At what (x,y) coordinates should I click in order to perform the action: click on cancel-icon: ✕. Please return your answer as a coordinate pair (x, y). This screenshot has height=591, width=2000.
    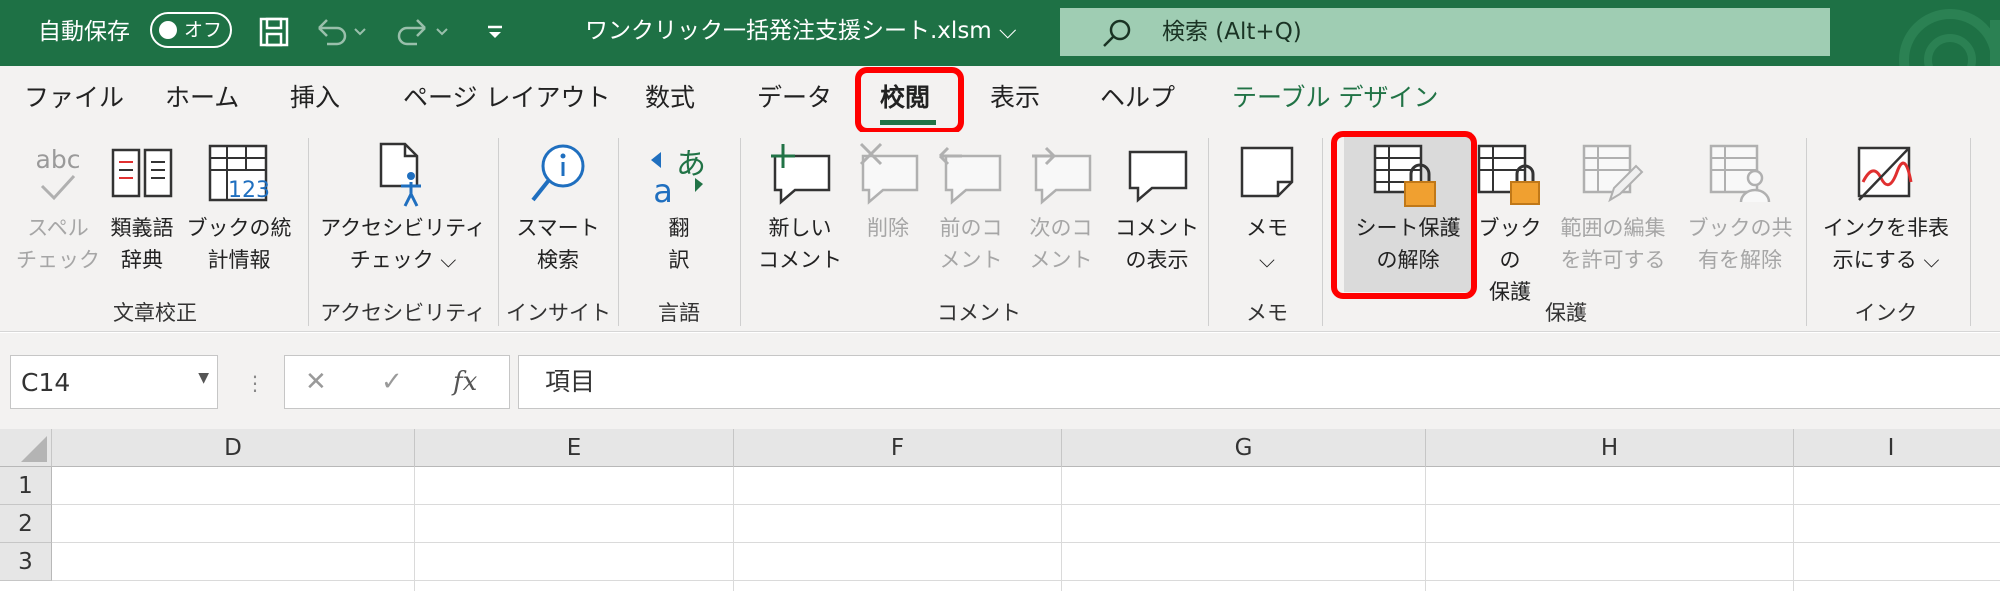
    Looking at the image, I should click on (316, 382).